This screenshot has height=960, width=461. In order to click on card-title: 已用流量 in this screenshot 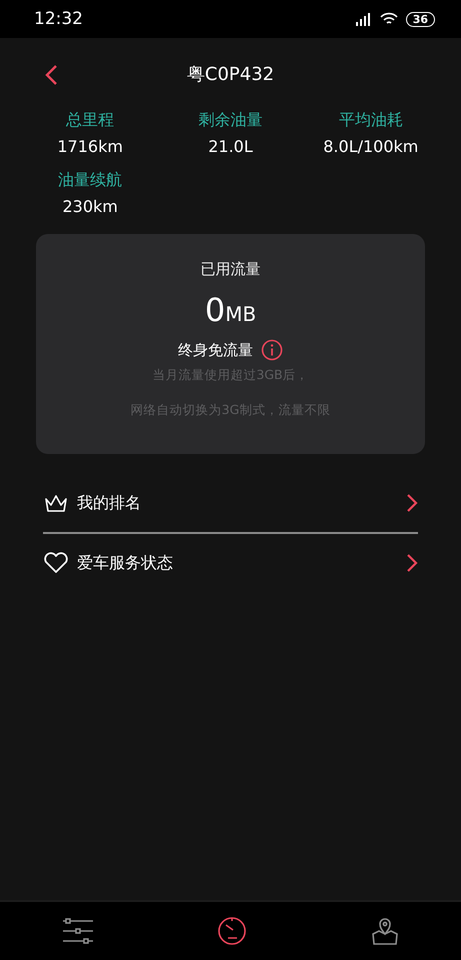, I will do `click(230, 269)`.